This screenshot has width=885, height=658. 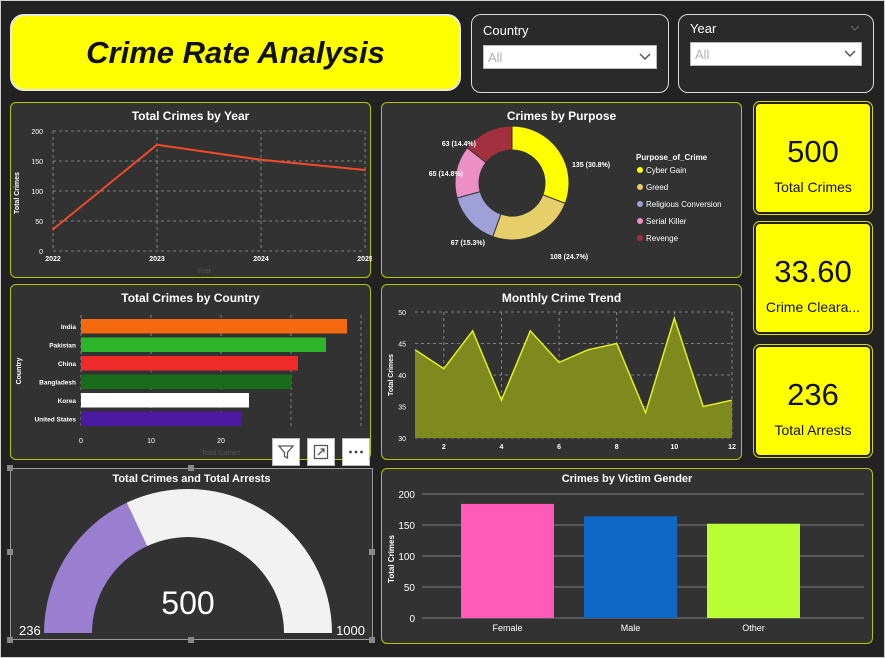 I want to click on y-tick-label: 30, so click(x=402, y=439).